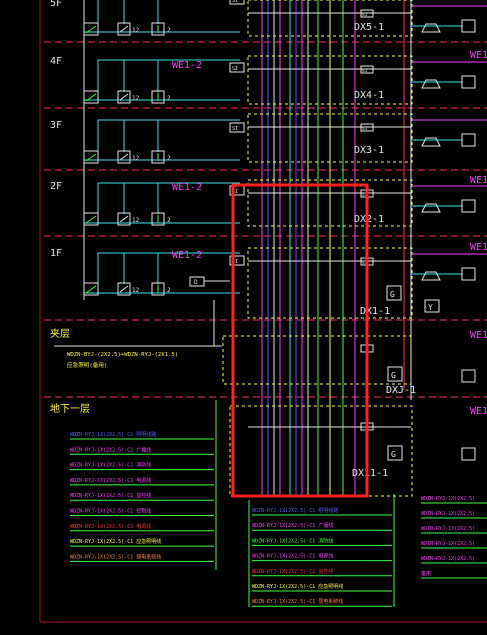 The image size is (487, 635). What do you see at coordinates (56, 4) in the screenshot?
I see `floor-label-5f: 5F` at bounding box center [56, 4].